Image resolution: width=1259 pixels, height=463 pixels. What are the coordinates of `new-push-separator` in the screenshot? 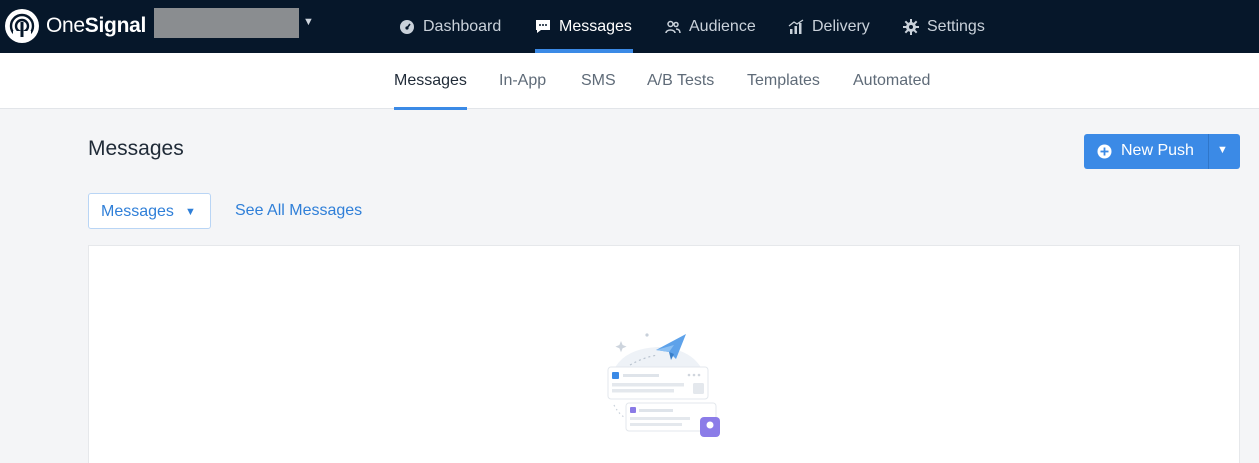 It's located at (1208, 151).